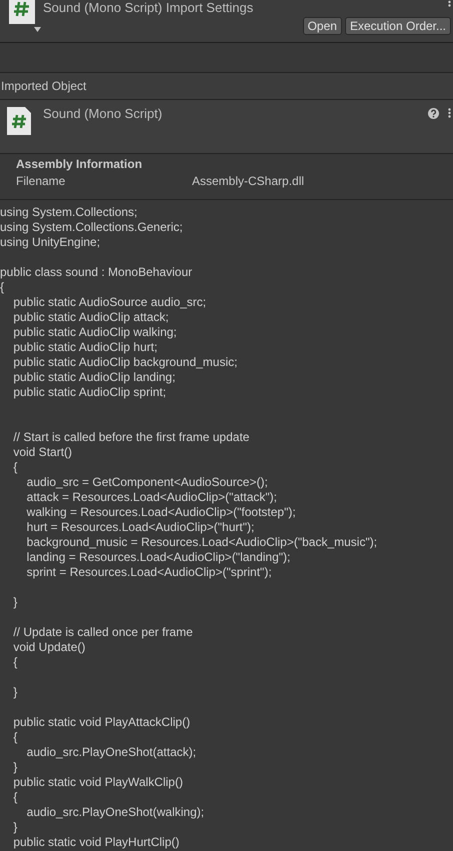 Image resolution: width=453 pixels, height=851 pixels. I want to click on open-button: Open, so click(322, 26).